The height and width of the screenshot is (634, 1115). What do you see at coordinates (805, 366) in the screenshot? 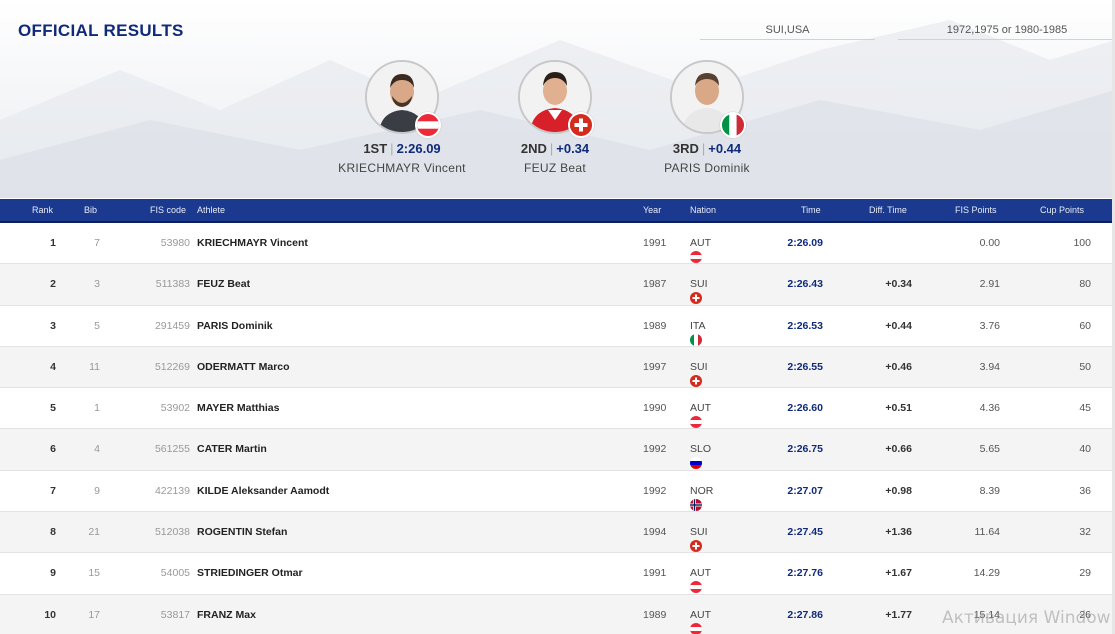
I see `time-cell: 2:26.55` at bounding box center [805, 366].